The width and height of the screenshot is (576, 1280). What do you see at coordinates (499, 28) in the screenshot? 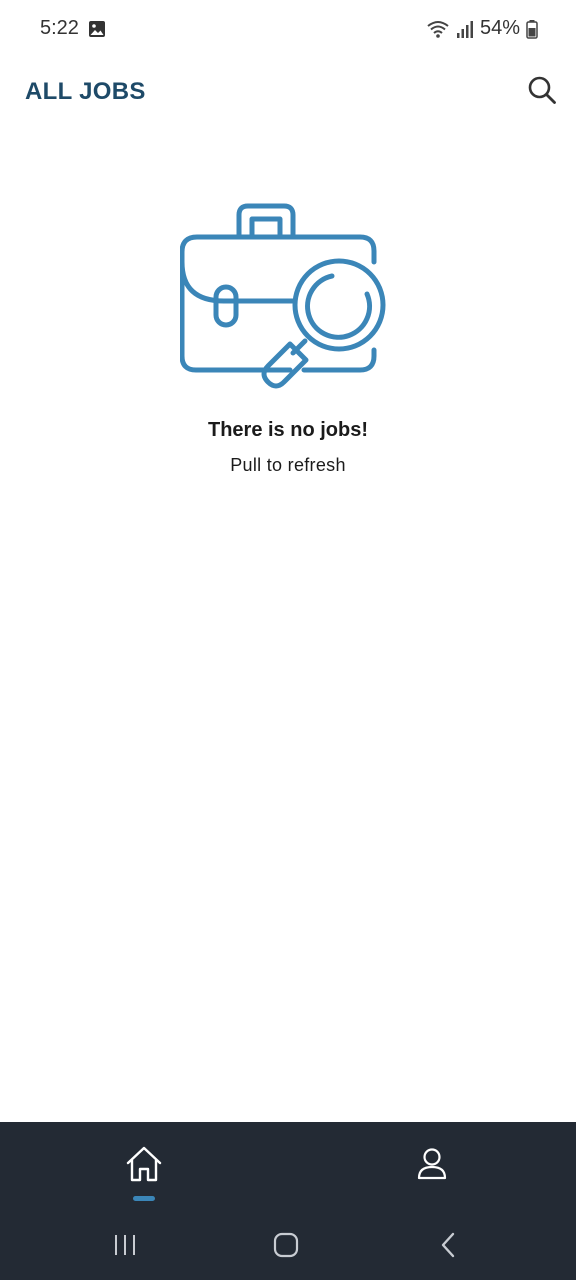
I see `battery-percentage: 54%` at bounding box center [499, 28].